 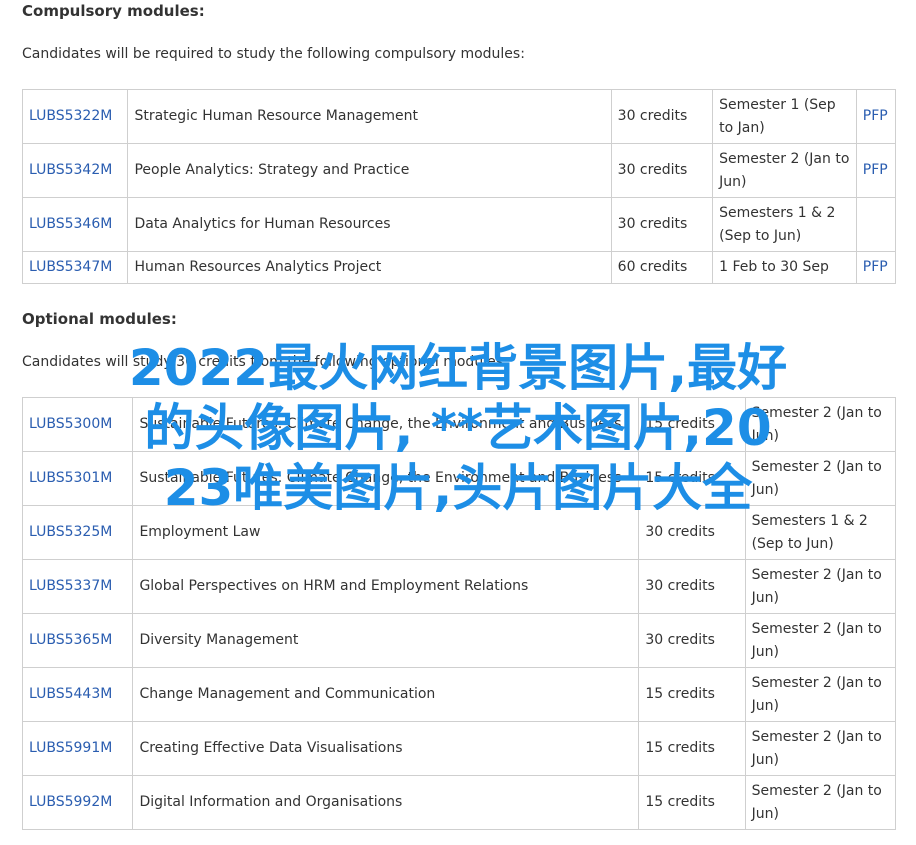 What do you see at coordinates (369, 116) in the screenshot?
I see `module-title: Strategic Human Resource Management` at bounding box center [369, 116].